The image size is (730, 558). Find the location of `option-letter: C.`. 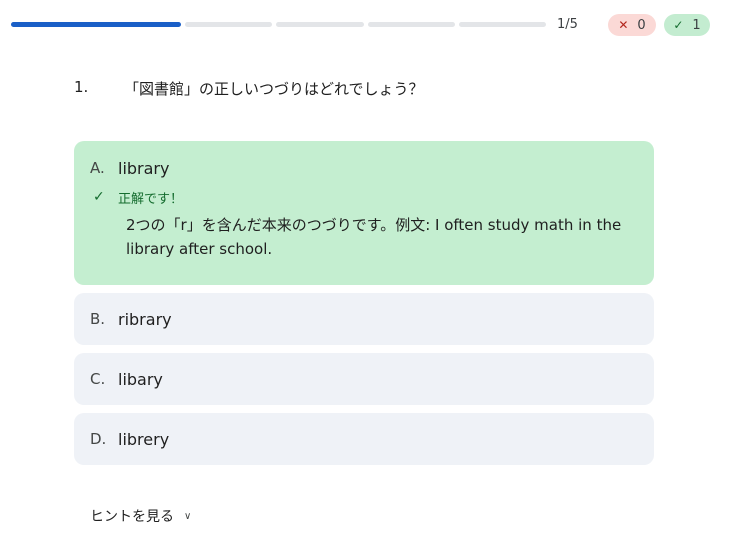

option-letter: C. is located at coordinates (98, 379).